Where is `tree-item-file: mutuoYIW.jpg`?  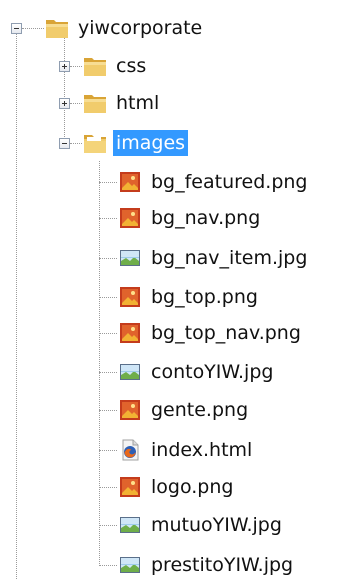 tree-item-file: mutuoYIW.jpg is located at coordinates (201, 525).